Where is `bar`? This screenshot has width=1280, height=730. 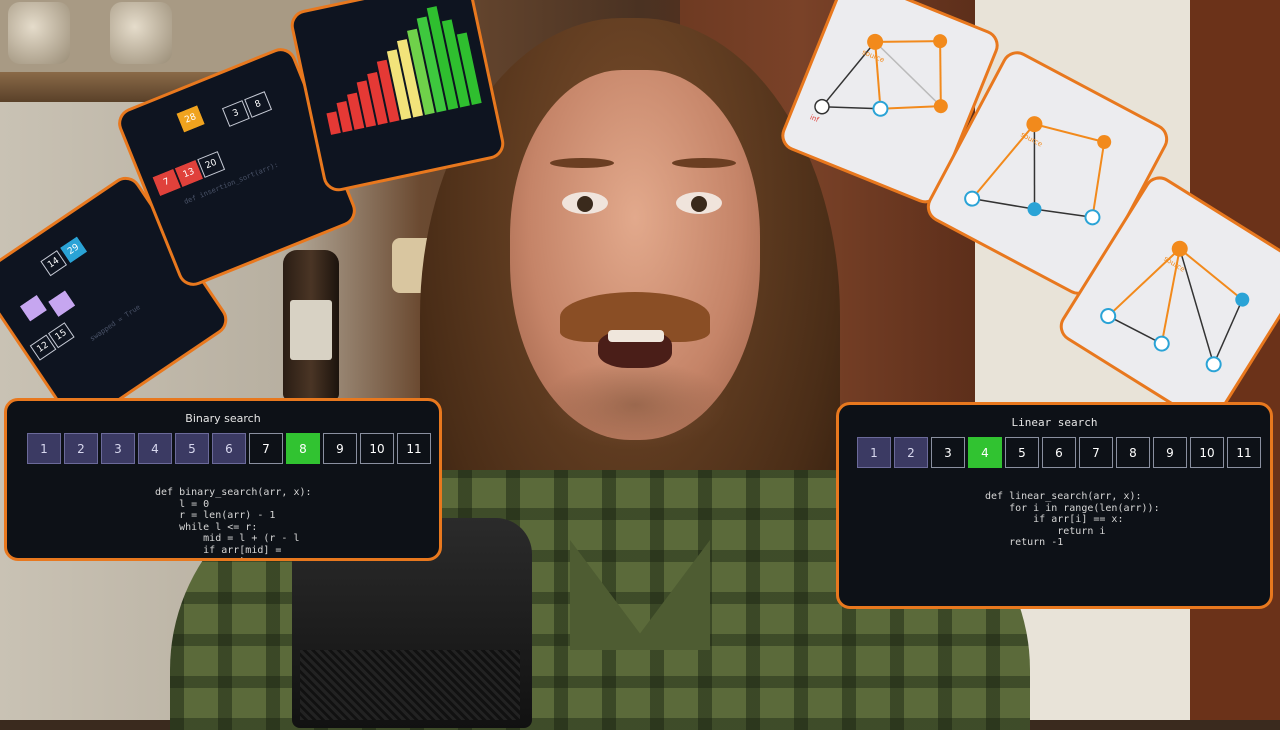
bar is located at coordinates (333, 123).